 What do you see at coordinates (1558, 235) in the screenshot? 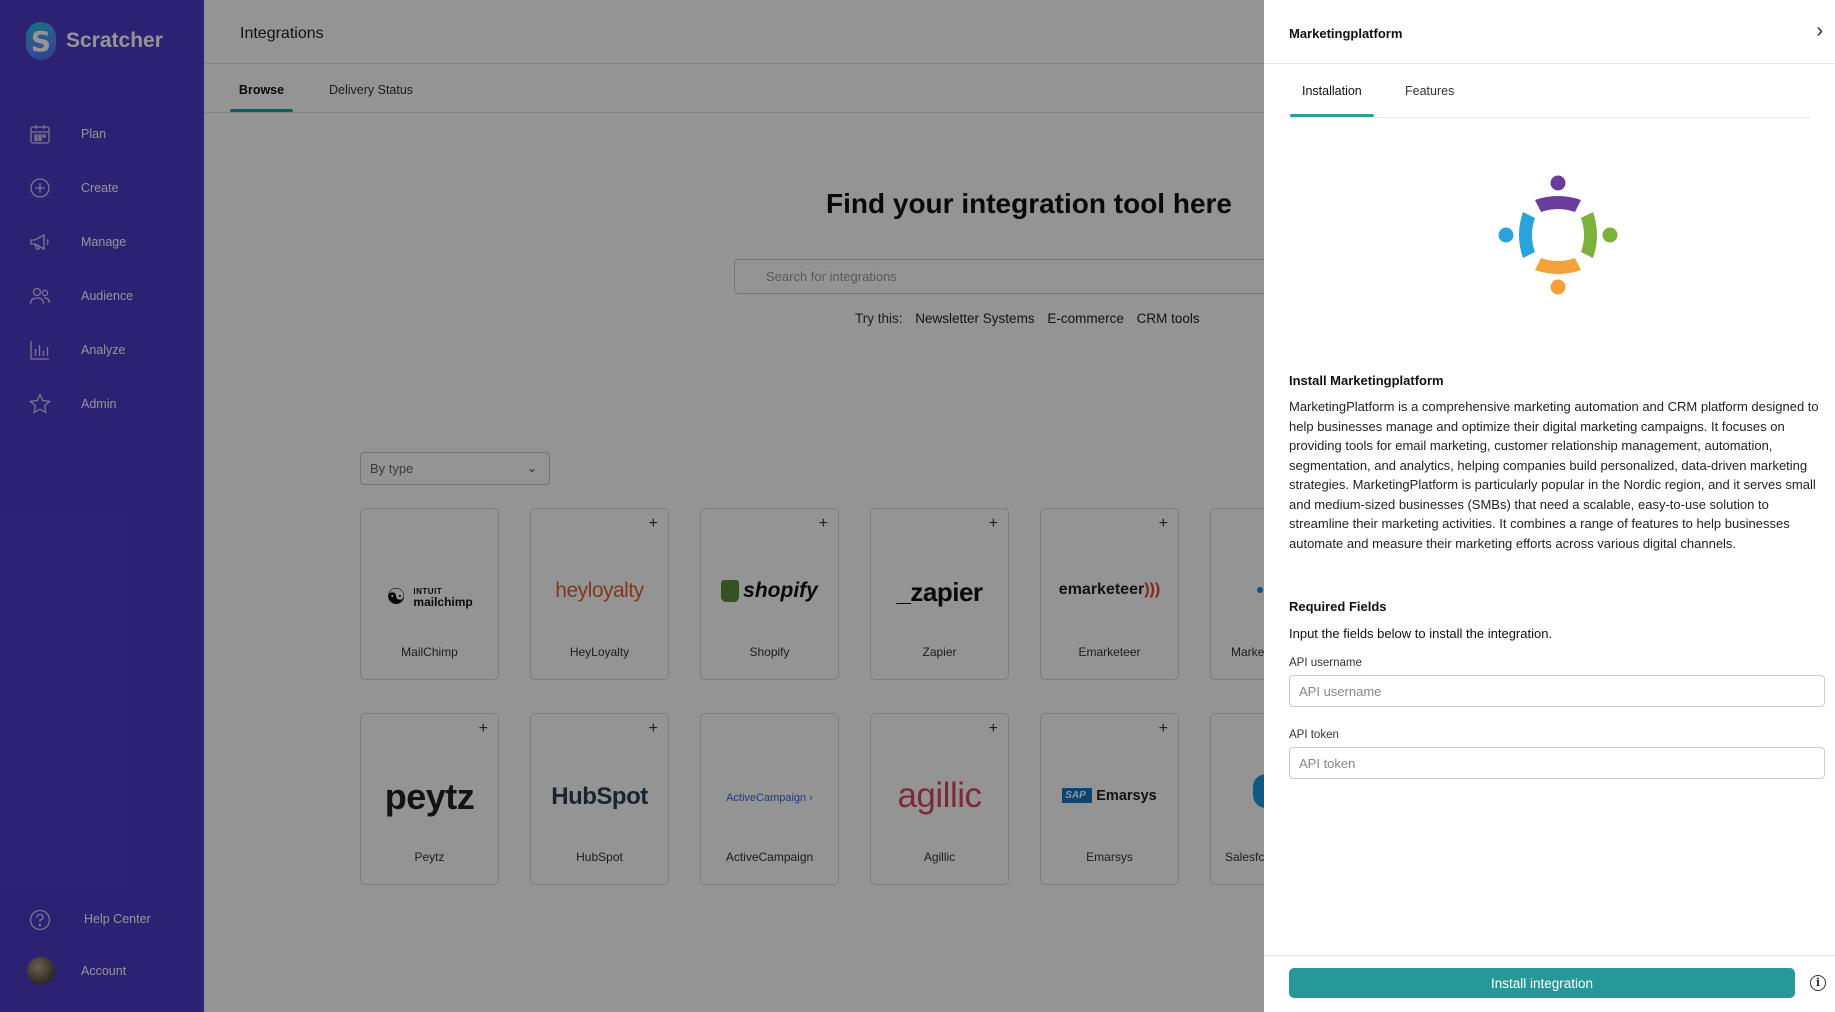
I see `marketingplatform-logo-icon` at bounding box center [1558, 235].